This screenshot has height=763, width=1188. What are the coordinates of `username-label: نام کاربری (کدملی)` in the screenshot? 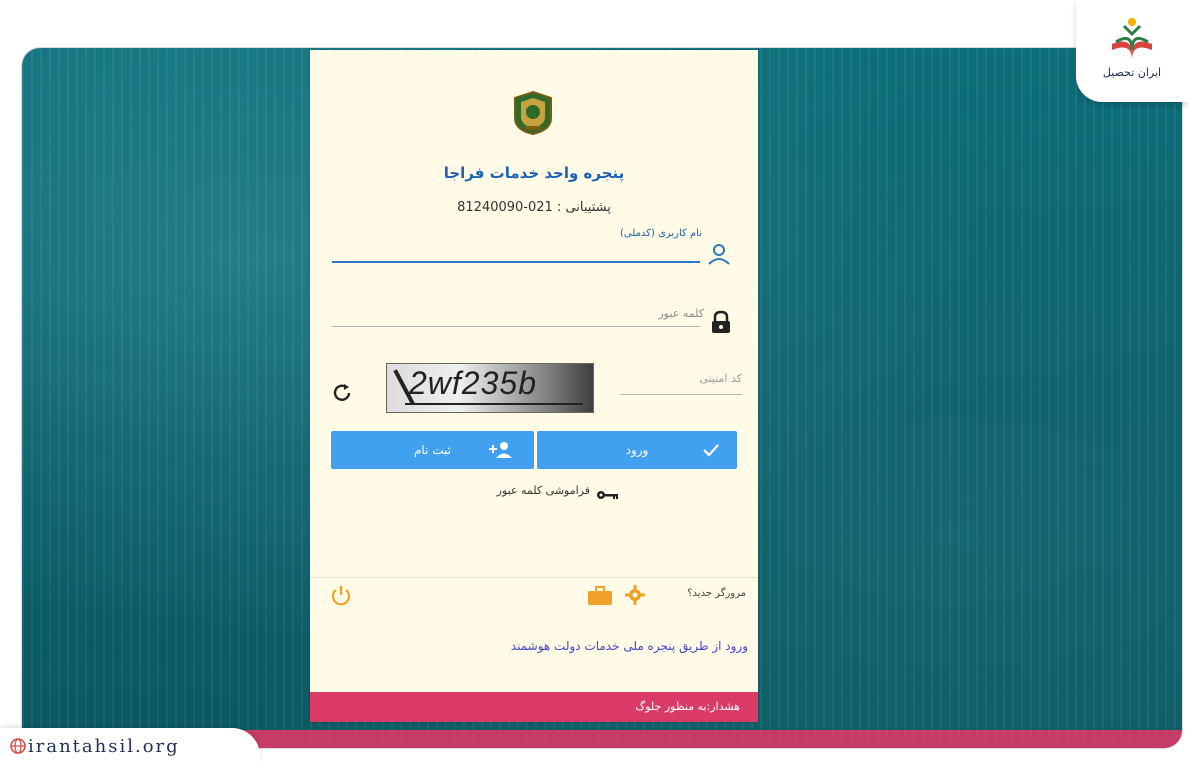 It's located at (661, 233).